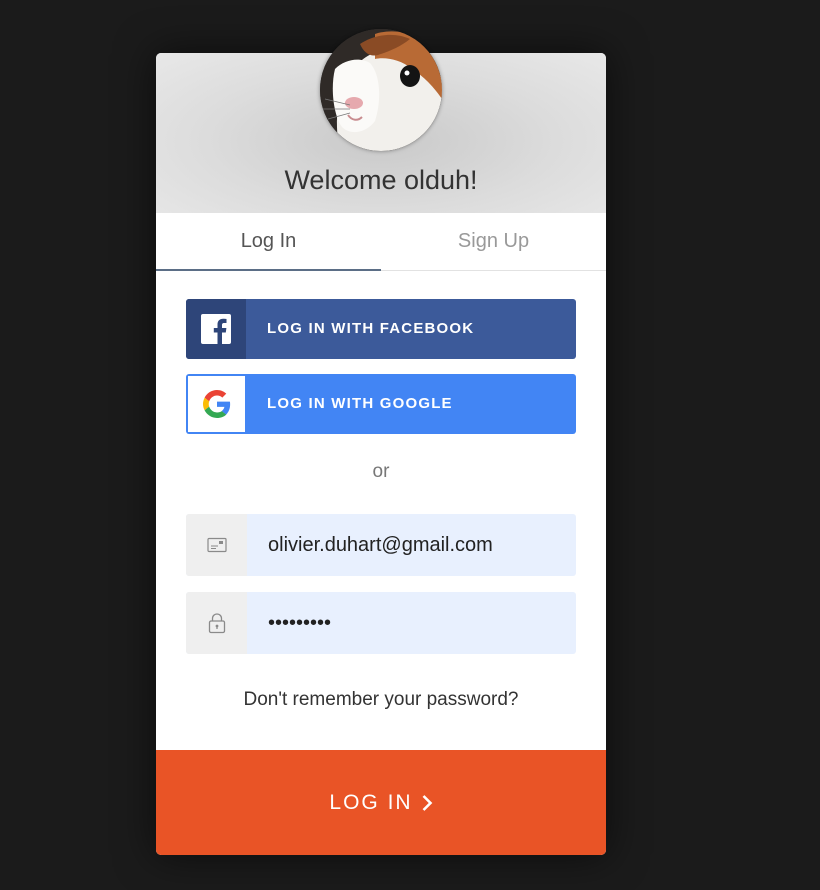 Image resolution: width=820 pixels, height=890 pixels. I want to click on login-submit-button: LOG IN, so click(381, 802).